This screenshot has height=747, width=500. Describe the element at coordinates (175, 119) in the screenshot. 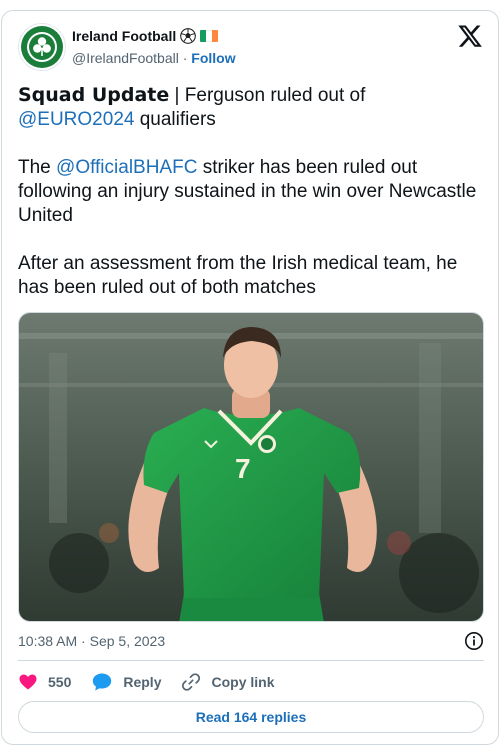

I see `tweet-line1-end: qualifiers` at that location.